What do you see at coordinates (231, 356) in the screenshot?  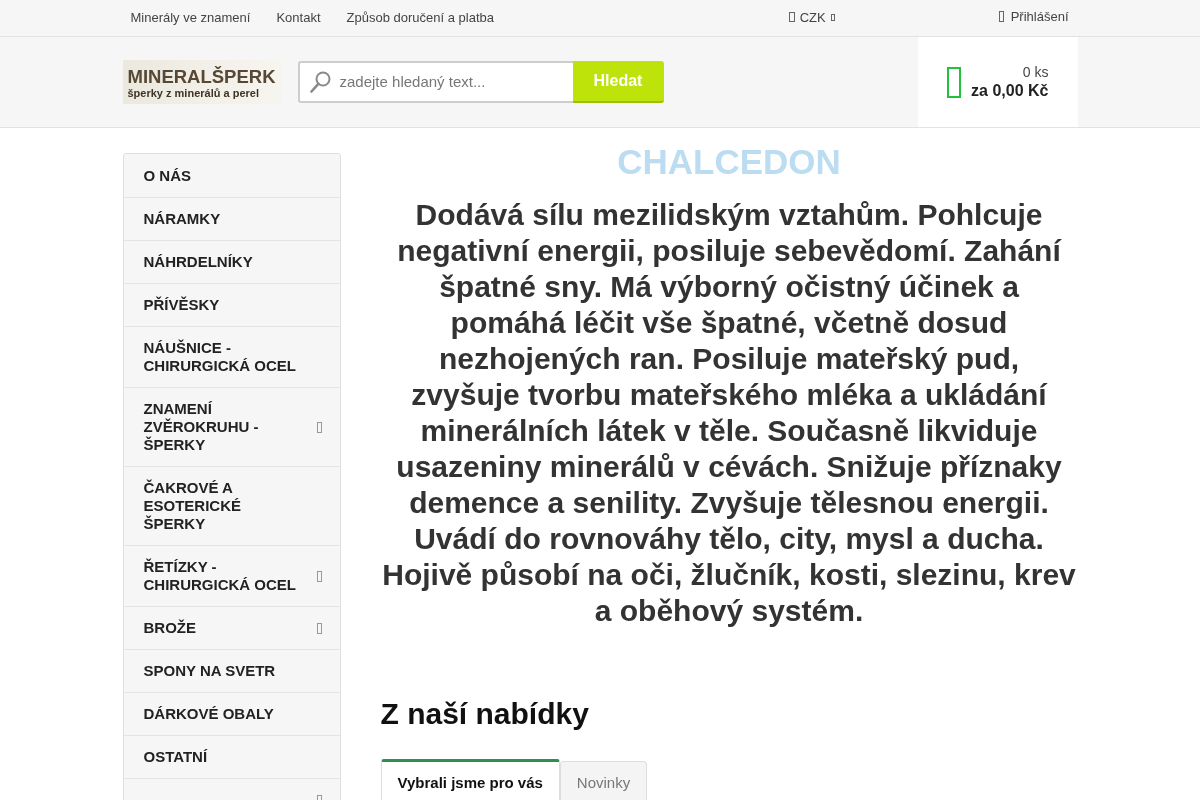 I see `sidebar-item: NÁUŠNICE - CHIRURGICKÁ OCEL` at bounding box center [231, 356].